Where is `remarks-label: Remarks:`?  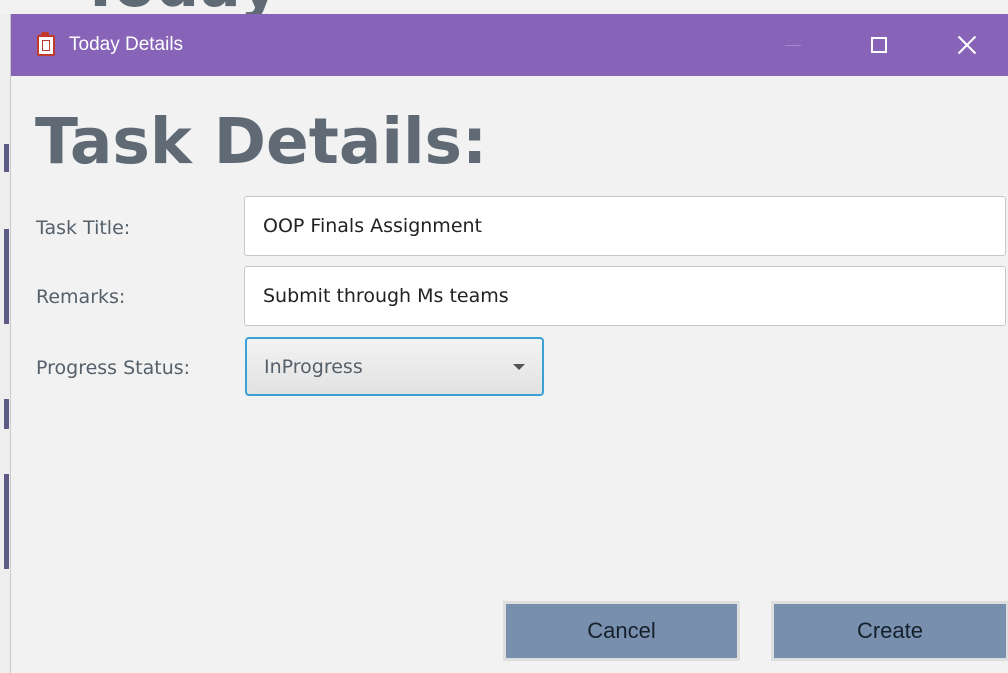
remarks-label: Remarks: is located at coordinates (81, 297).